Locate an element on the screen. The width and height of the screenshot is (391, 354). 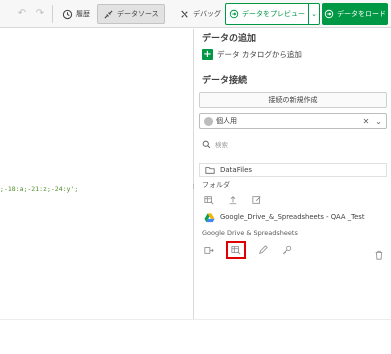
preview-icon is located at coordinates (234, 14).